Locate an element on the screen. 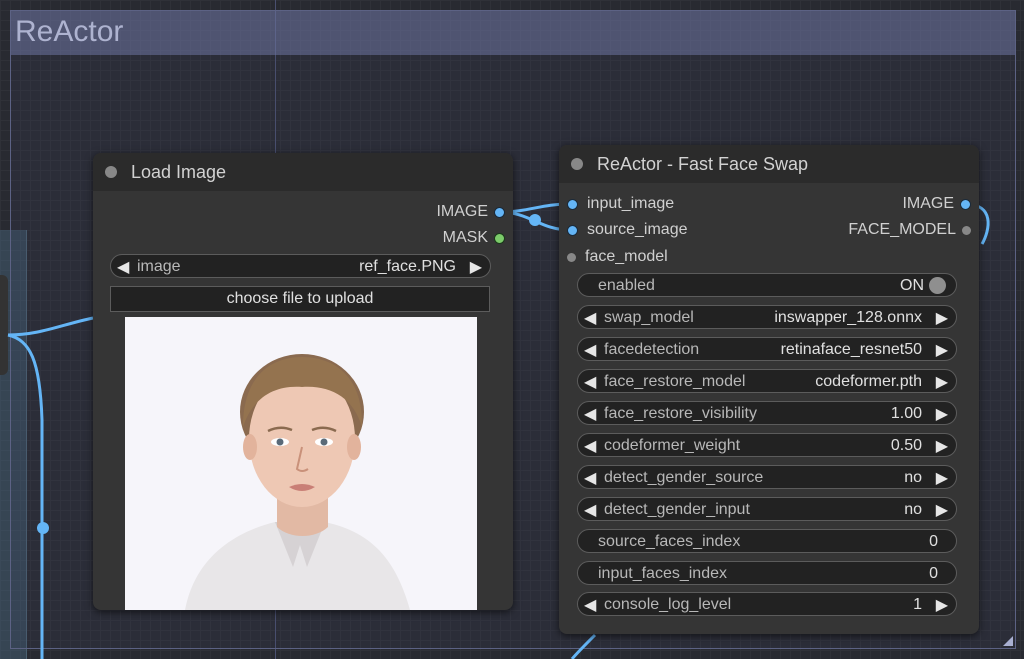  widget-value: ref_face.PNG is located at coordinates (407, 266).